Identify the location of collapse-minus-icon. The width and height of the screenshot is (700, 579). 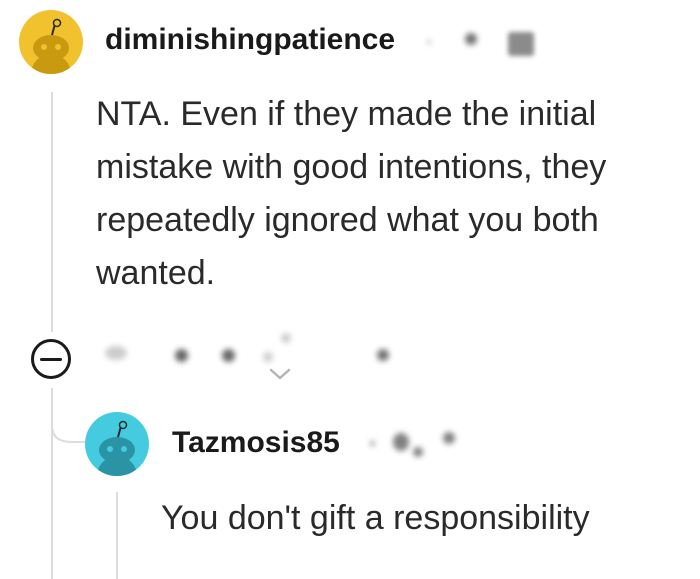
(51, 359).